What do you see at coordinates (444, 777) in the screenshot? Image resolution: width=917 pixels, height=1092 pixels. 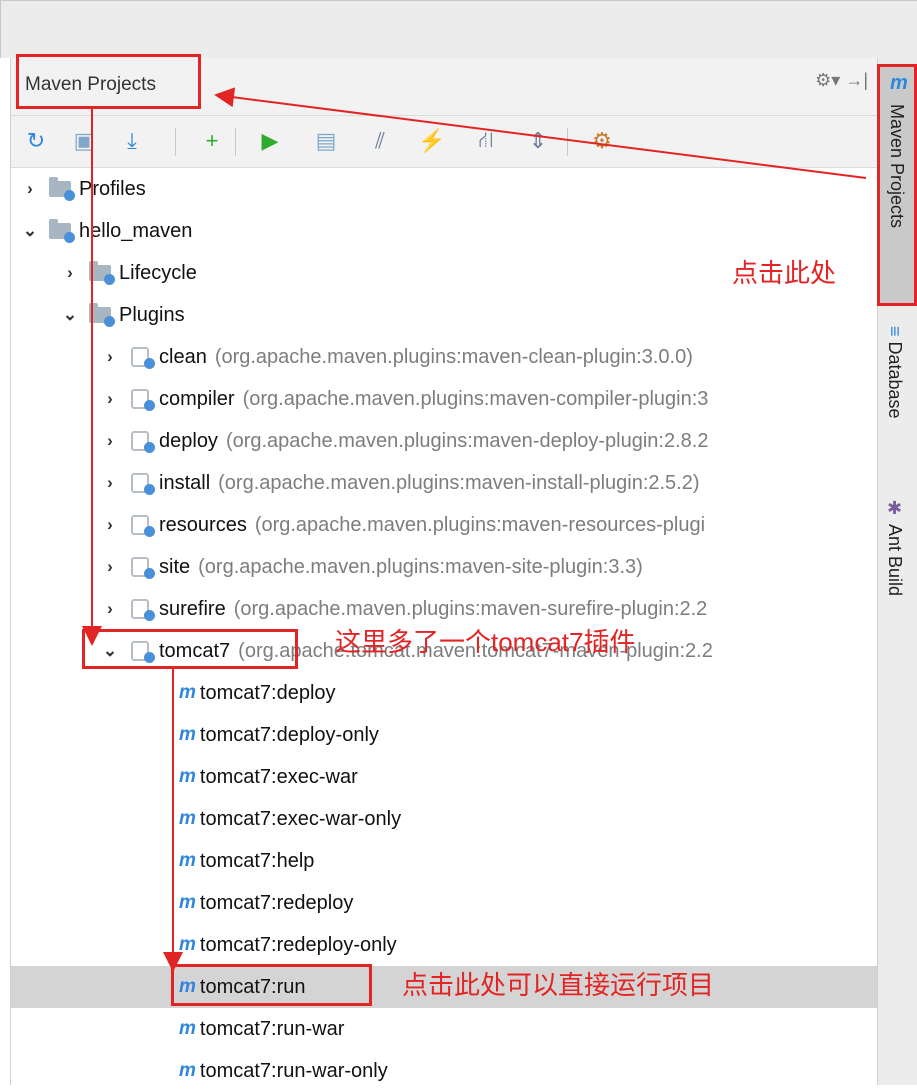 I see `tree-item-tomcat7-exec-war: m tomcat7:exec-war` at bounding box center [444, 777].